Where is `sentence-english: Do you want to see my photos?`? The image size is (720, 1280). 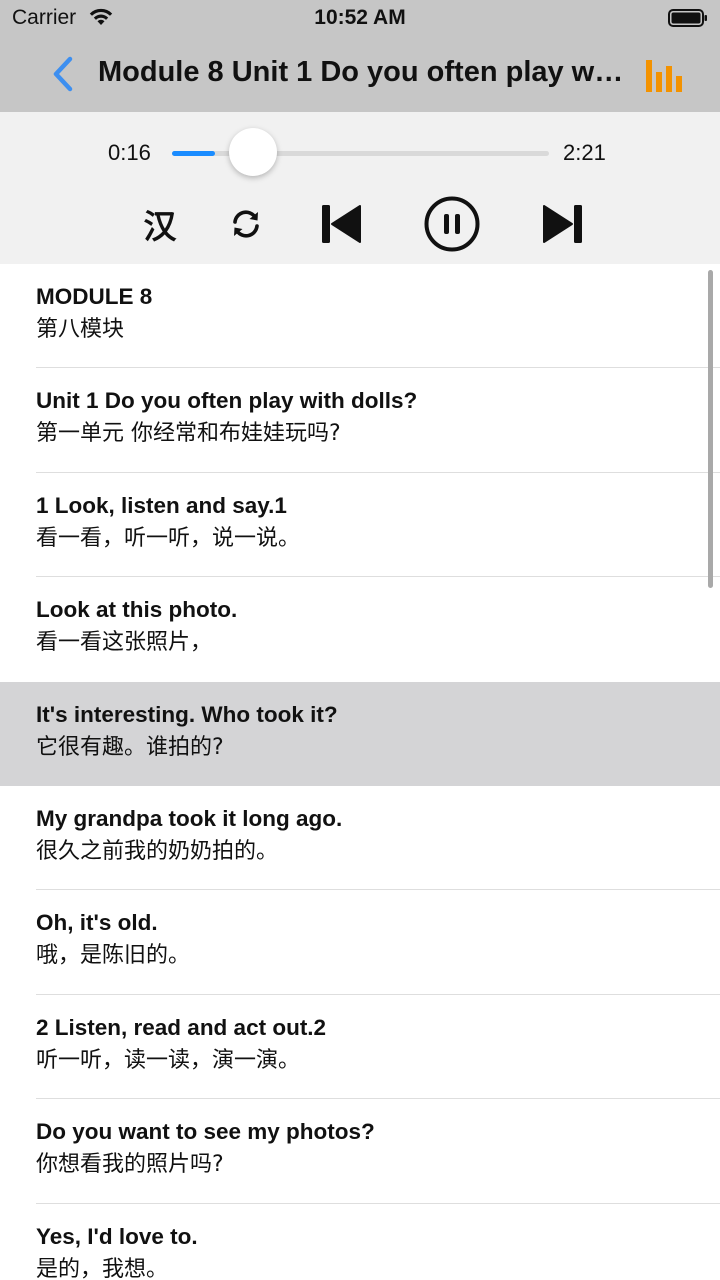 sentence-english: Do you want to see my photos? is located at coordinates (205, 1132).